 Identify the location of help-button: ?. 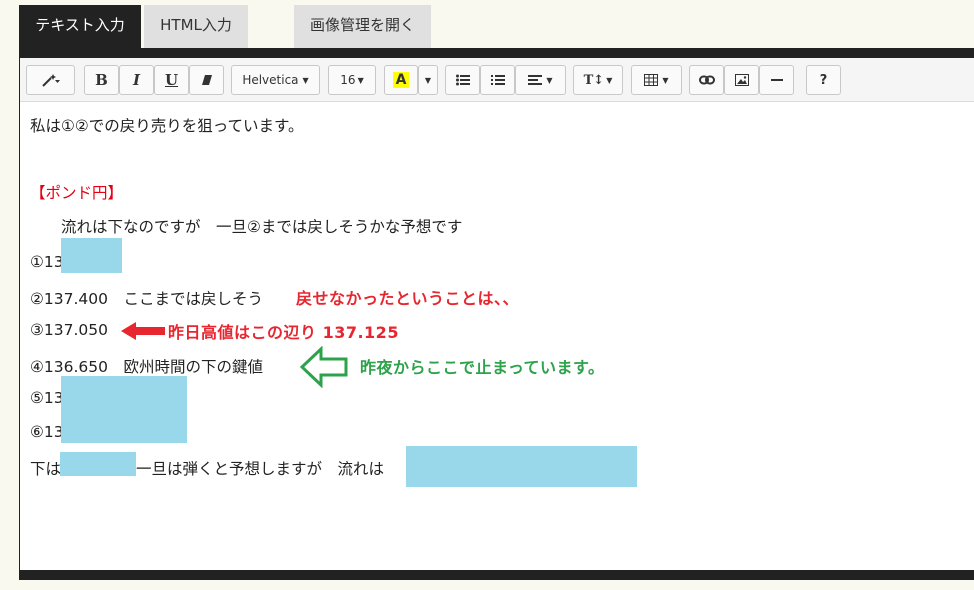
(823, 80).